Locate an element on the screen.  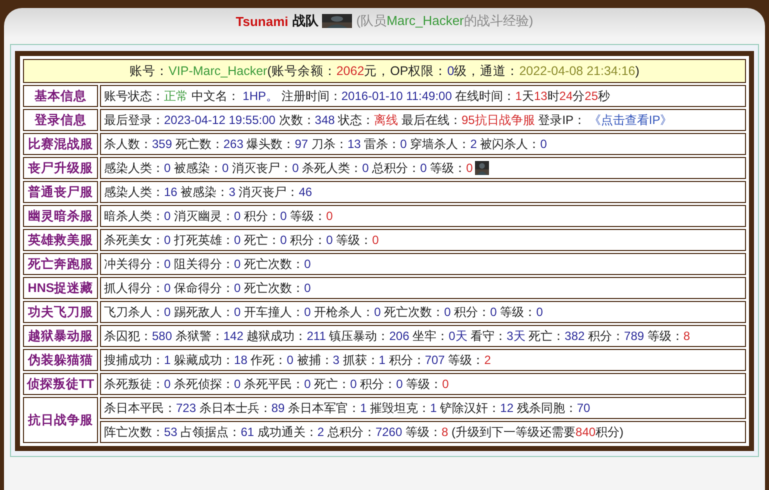
category-label: 死亡奔跑服 is located at coordinates (60, 264).